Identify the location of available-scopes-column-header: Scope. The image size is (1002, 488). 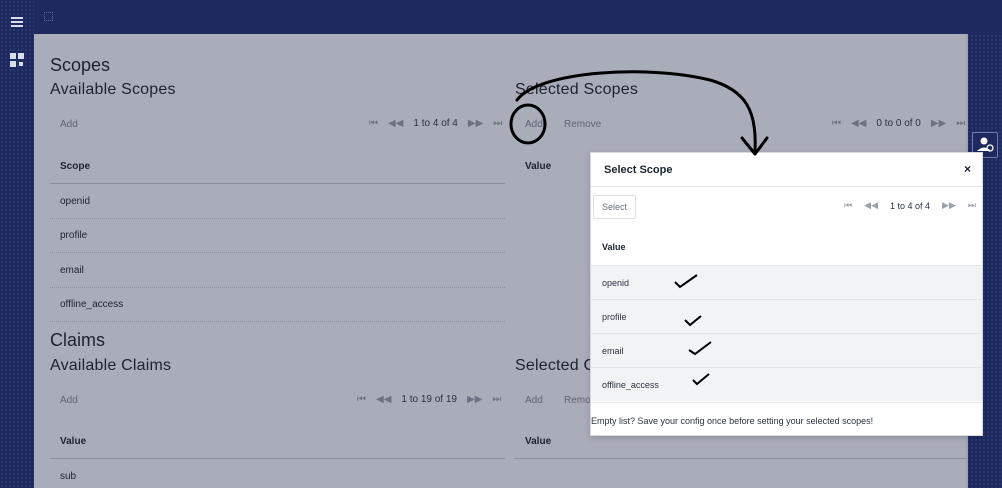
(75, 166).